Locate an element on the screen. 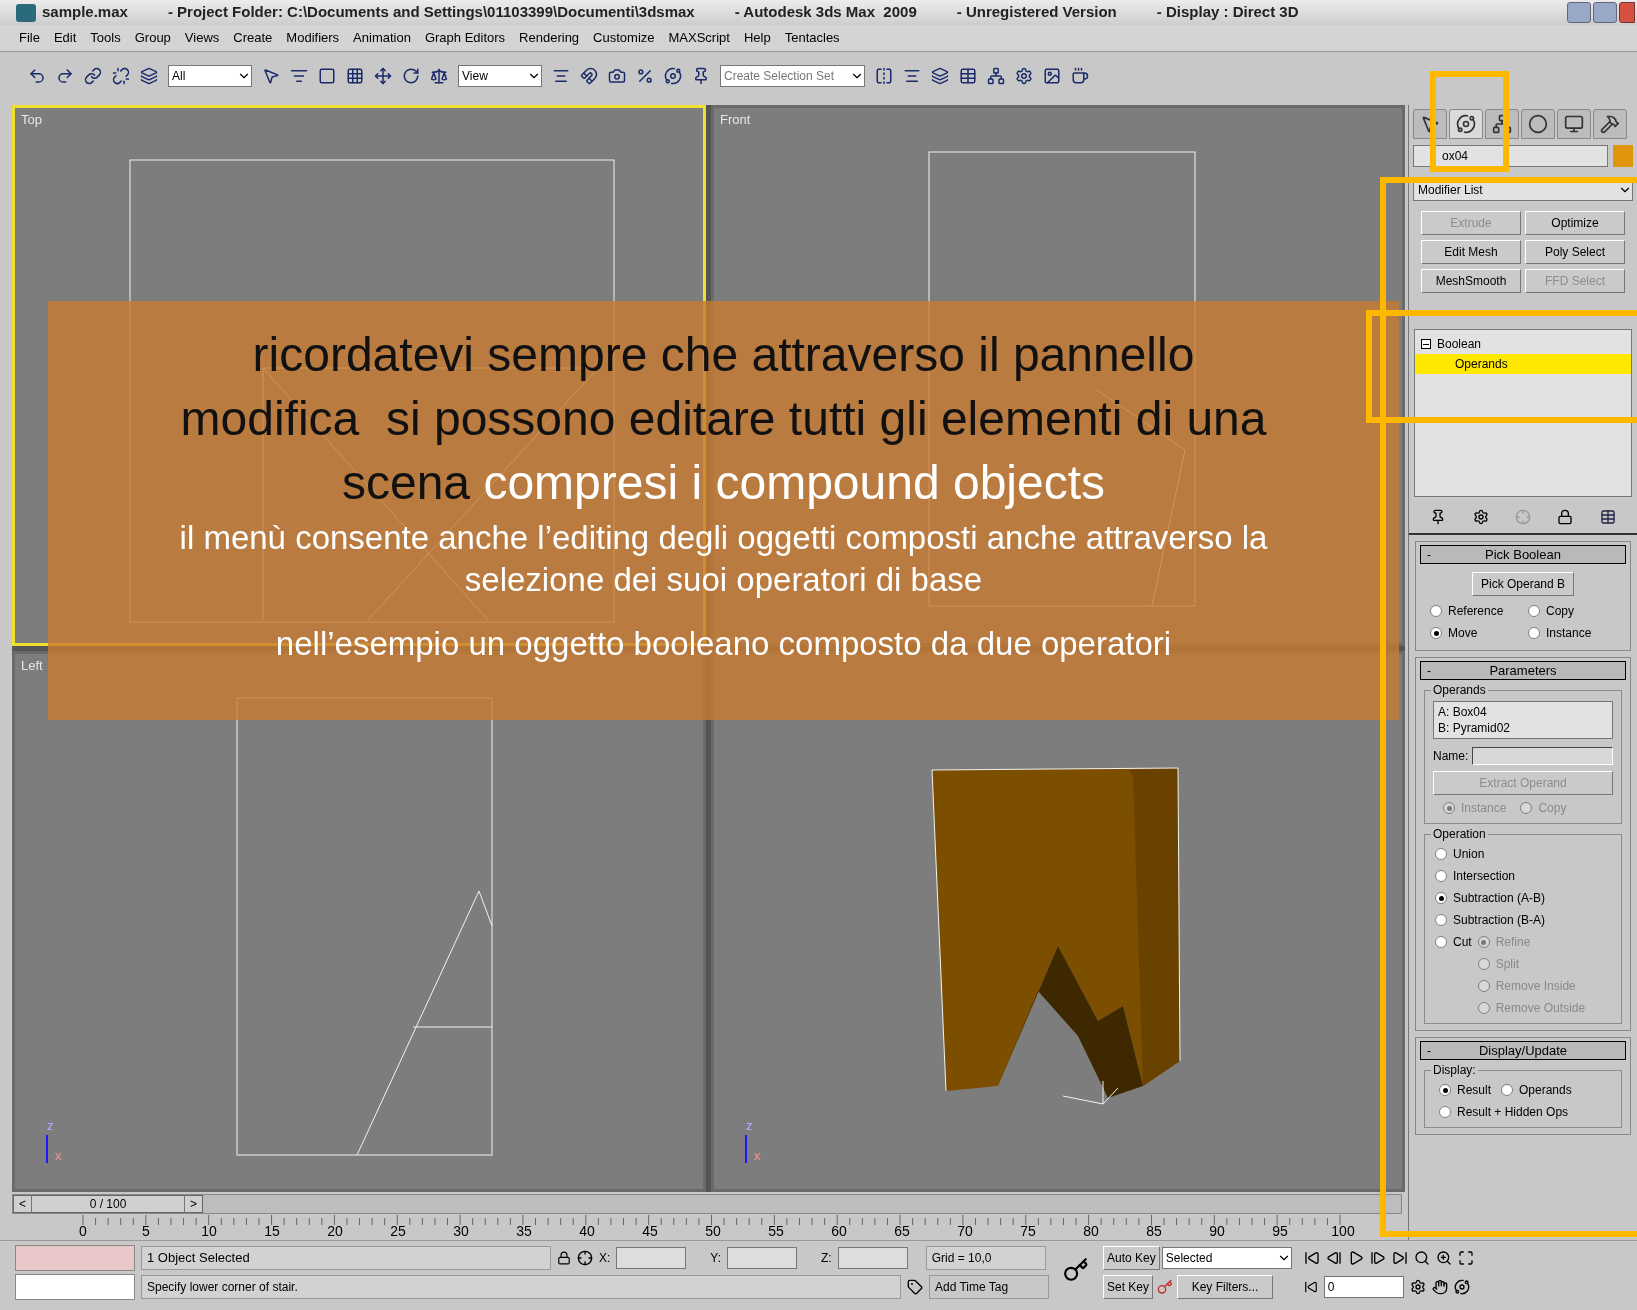 The width and height of the screenshot is (1637, 1310). panel-button: Edit Mesh is located at coordinates (1471, 252).